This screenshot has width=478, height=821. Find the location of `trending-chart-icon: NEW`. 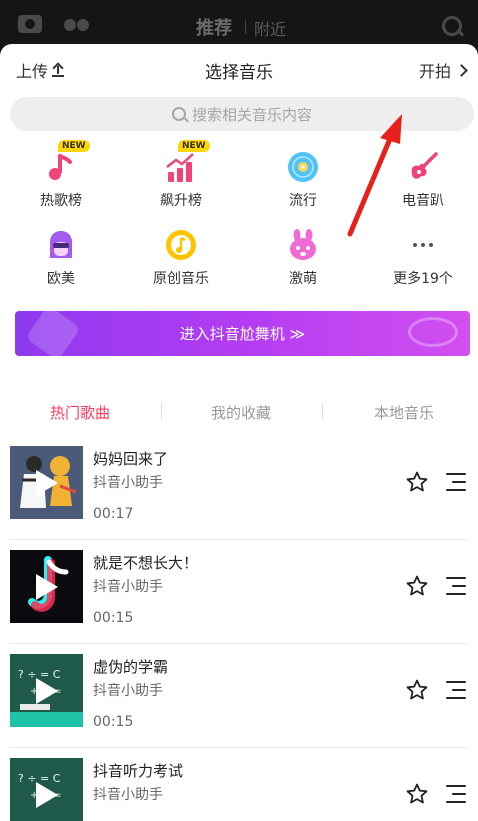

trending-chart-icon: NEW is located at coordinates (187, 162).